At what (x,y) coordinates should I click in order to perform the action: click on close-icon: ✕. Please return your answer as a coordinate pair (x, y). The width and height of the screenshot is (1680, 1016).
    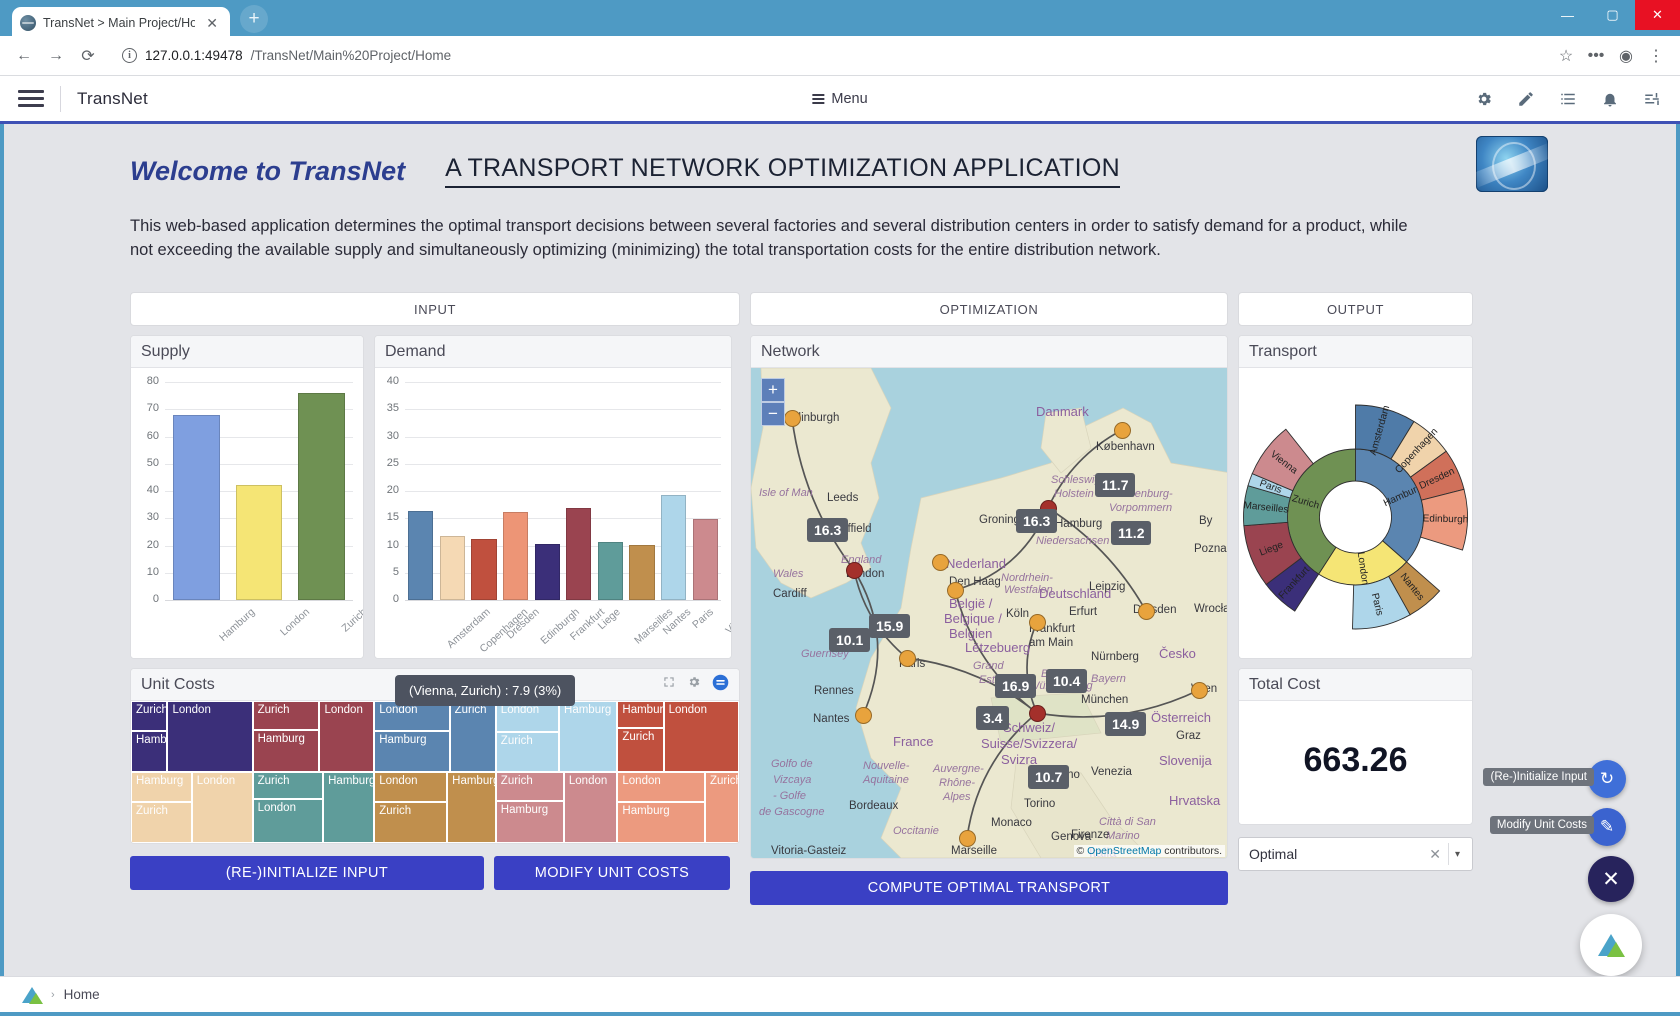
    Looking at the image, I should click on (212, 23).